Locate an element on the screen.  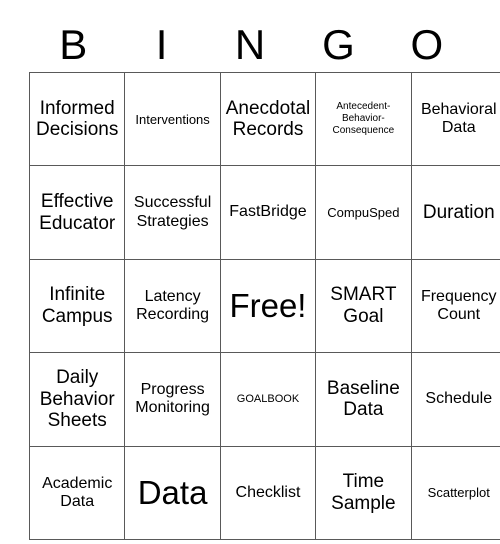
bingo-cell: Latency Recording is located at coordinates (172, 306).